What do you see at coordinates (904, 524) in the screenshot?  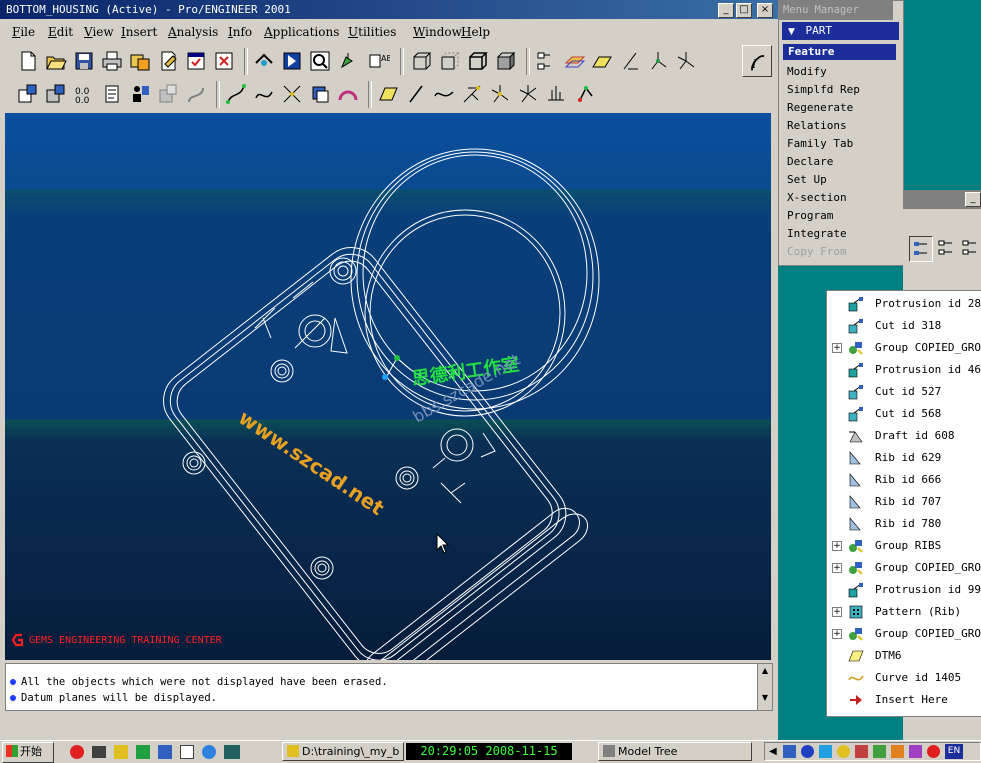 I see `tree-item: Rib id 780` at bounding box center [904, 524].